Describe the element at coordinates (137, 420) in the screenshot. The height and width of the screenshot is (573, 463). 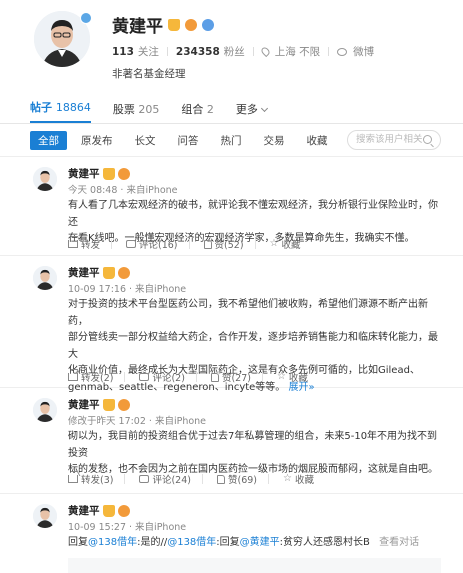
I see `post-meta: 修改于昨天 17:02 · 来自iPhone` at that location.